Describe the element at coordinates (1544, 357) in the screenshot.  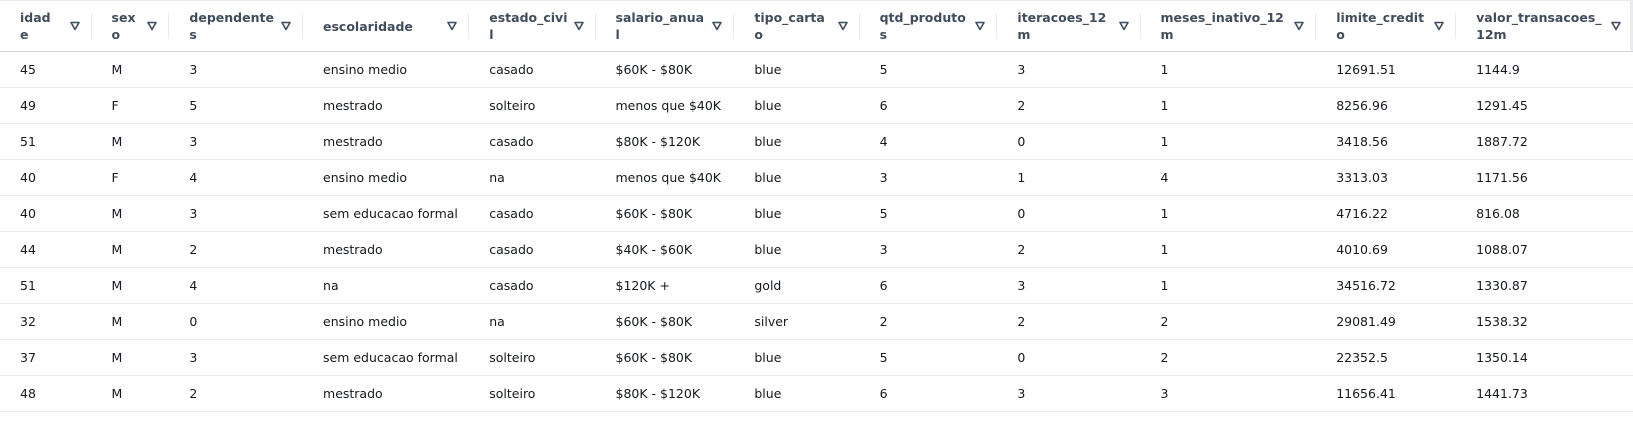
I see `table-cell-valor-transacoes-12m: 1350.14` at that location.